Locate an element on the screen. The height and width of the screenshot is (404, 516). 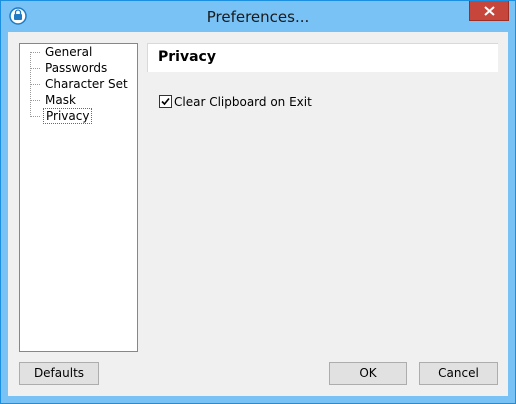
panel-title: Privacy is located at coordinates (187, 57).